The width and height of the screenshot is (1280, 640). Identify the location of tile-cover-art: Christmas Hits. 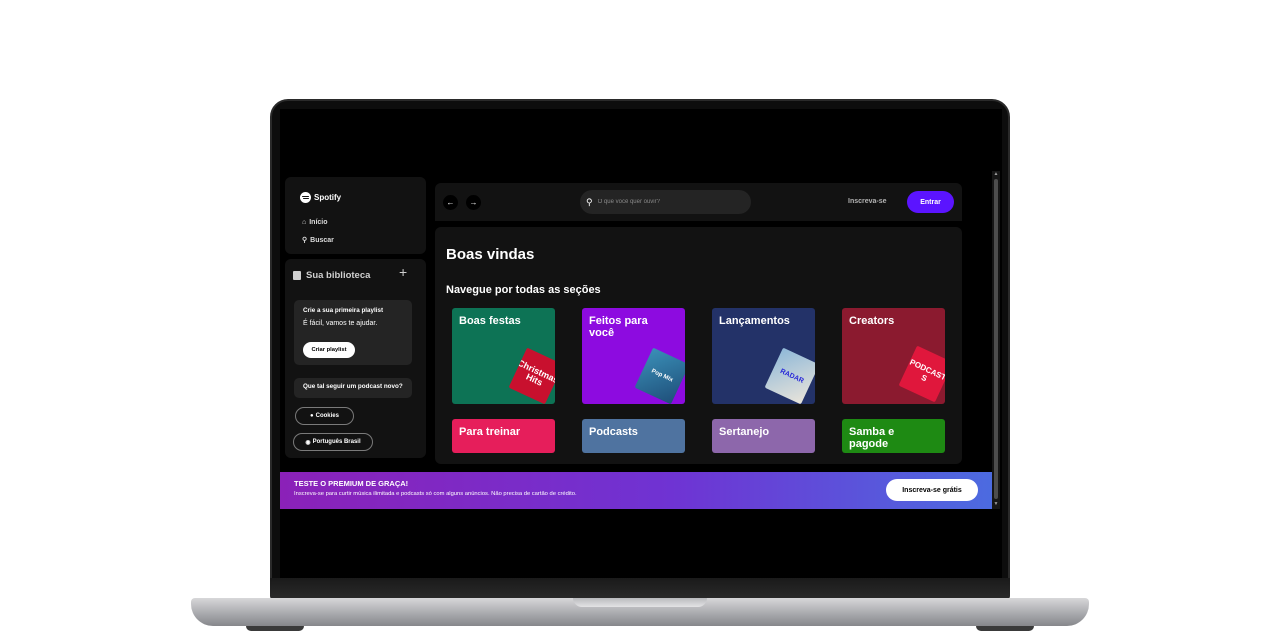
(531, 375).